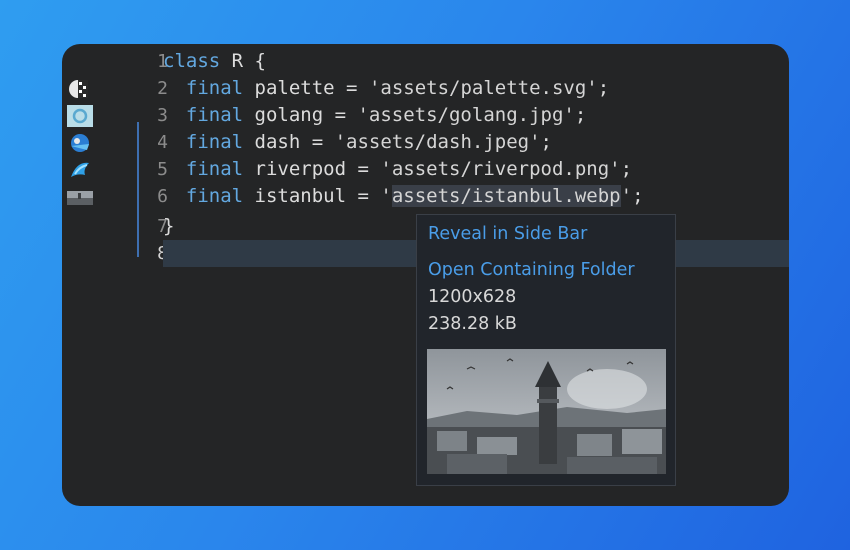 The image size is (850, 550). Describe the element at coordinates (169, 226) in the screenshot. I see `code-text: }` at that location.